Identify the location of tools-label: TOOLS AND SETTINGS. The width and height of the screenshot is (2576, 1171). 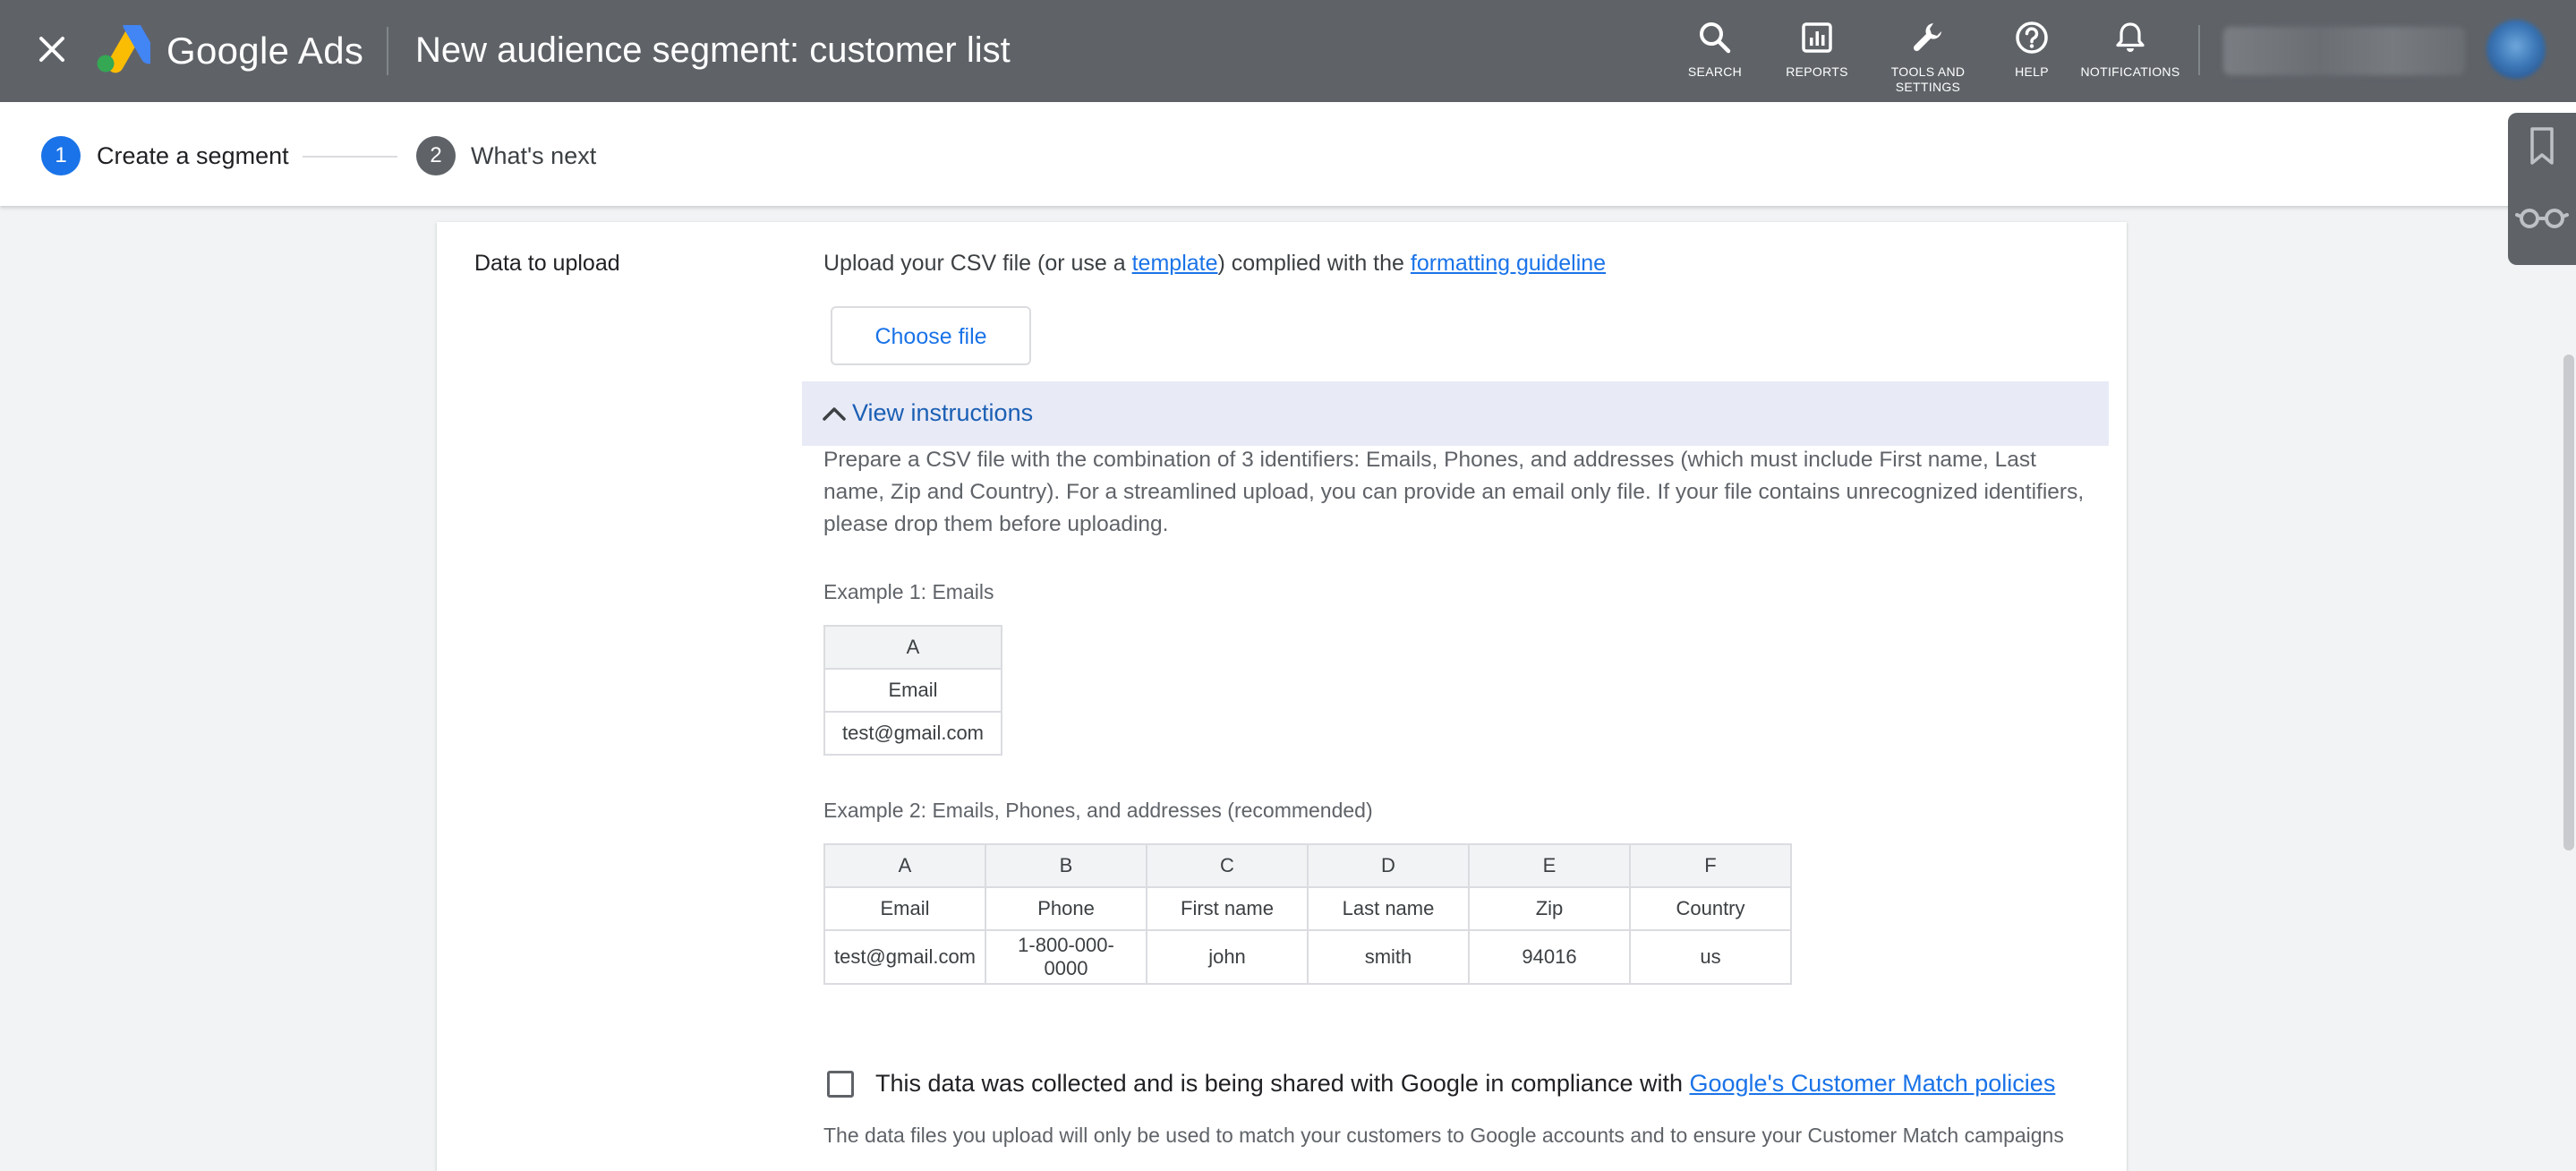
(1928, 79).